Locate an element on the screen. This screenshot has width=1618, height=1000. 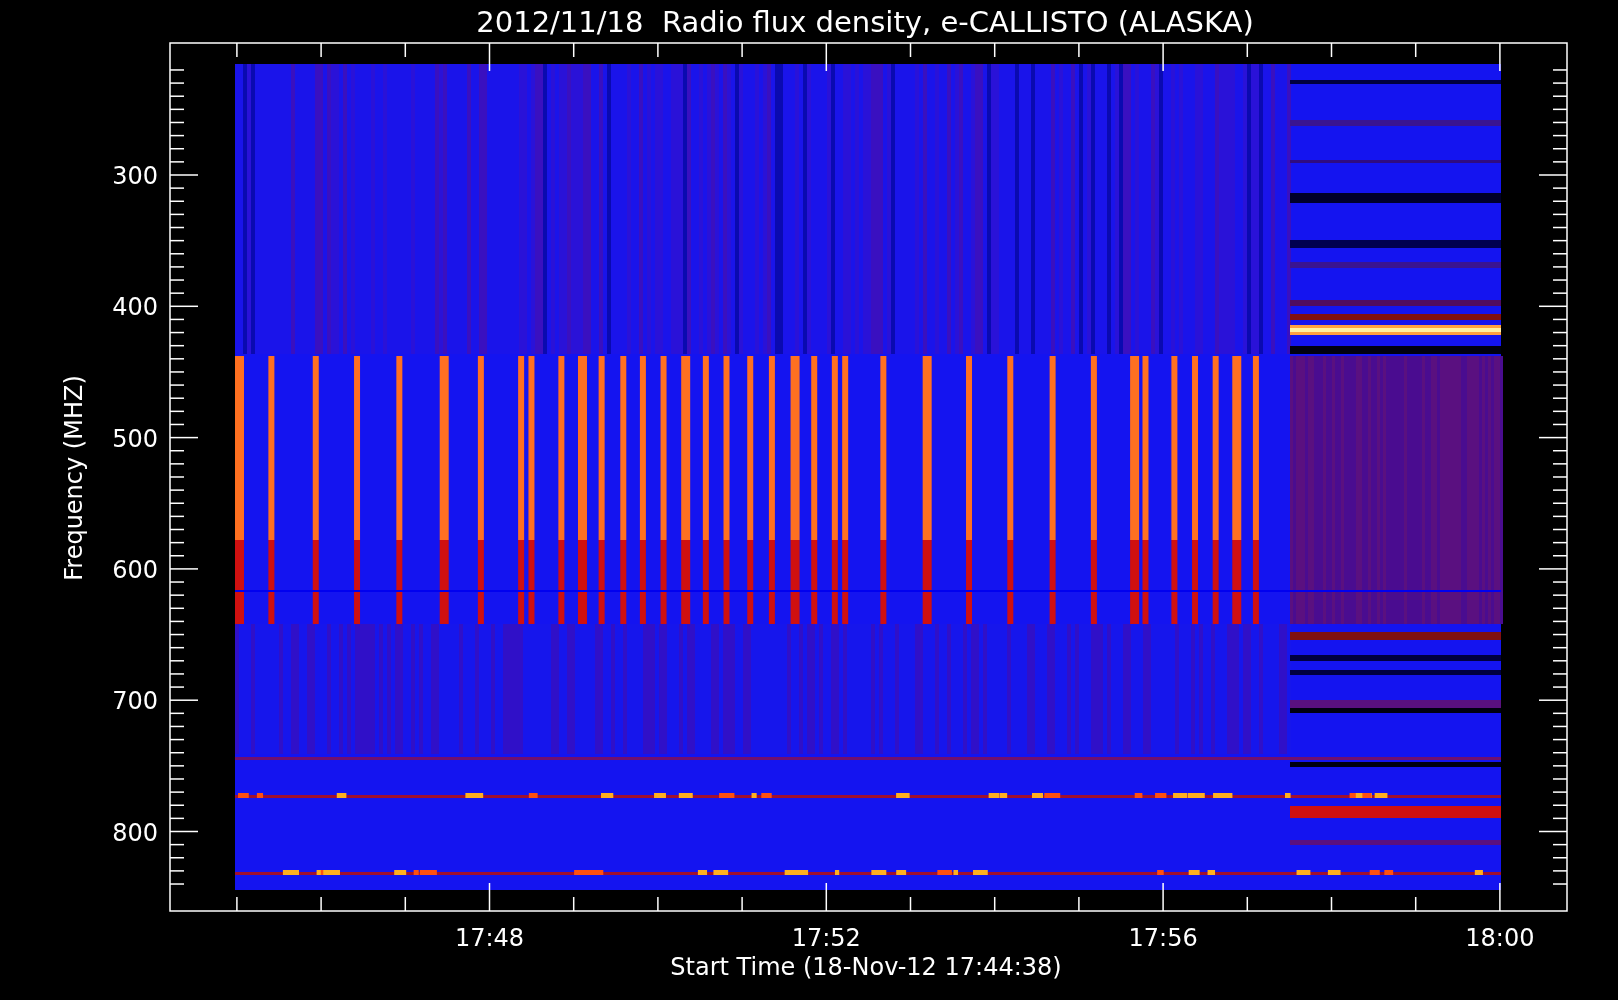
x-tick-label: 17:48 is located at coordinates (489, 938).